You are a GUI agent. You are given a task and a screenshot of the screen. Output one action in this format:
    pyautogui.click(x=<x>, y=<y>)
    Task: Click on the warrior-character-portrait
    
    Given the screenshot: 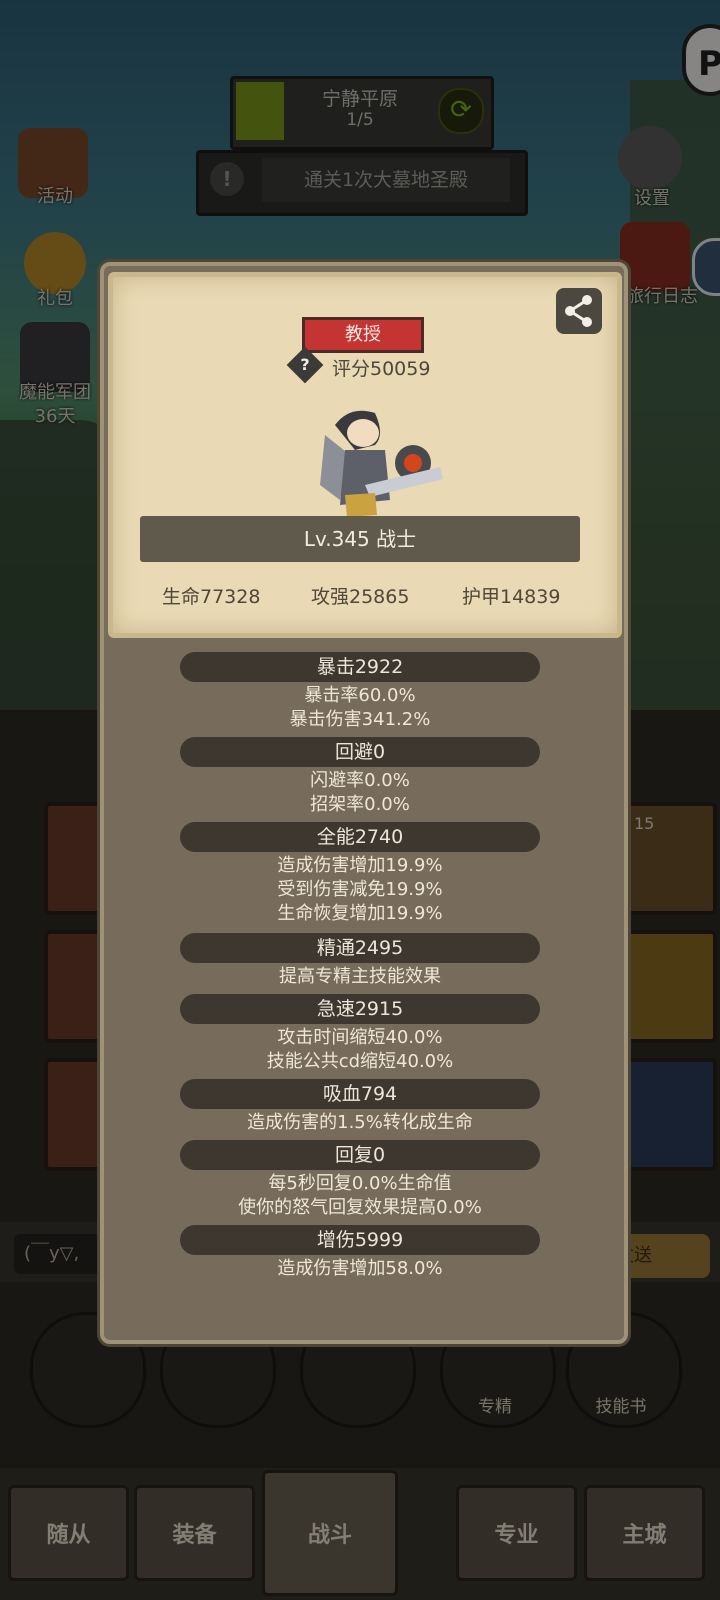 What is the action you would take?
    pyautogui.click(x=381, y=463)
    